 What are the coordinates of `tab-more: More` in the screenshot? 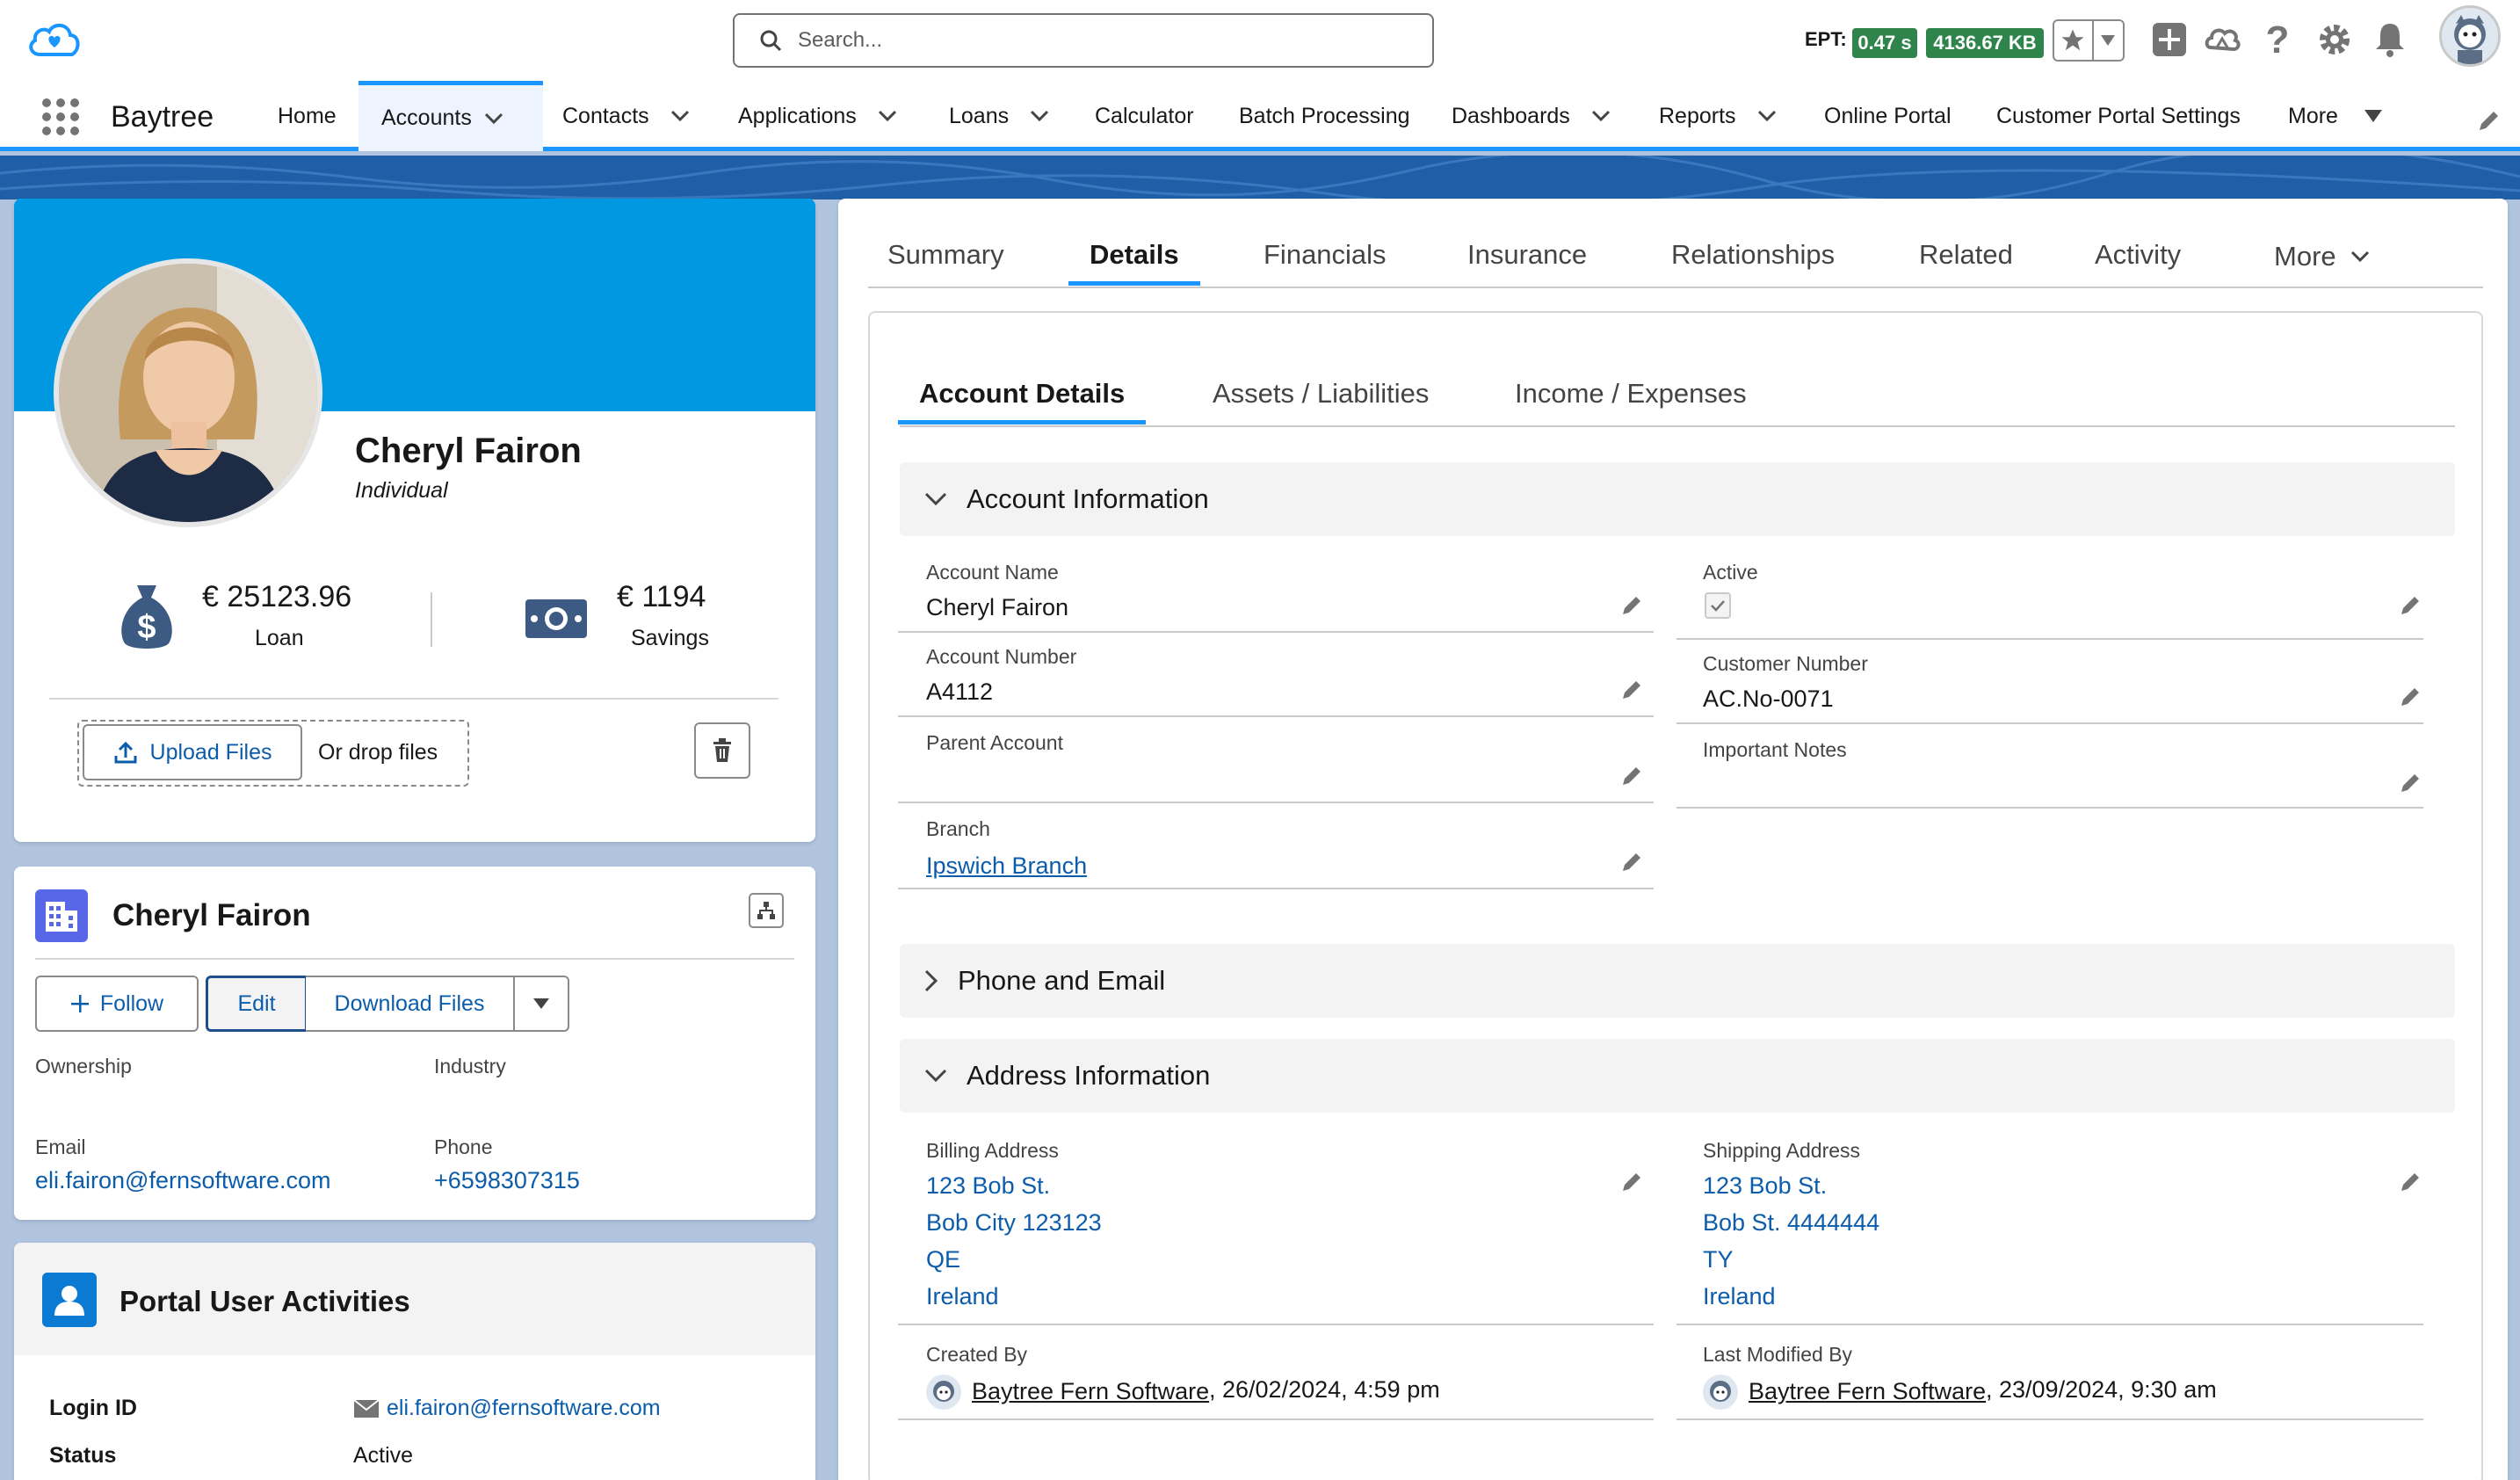 It's located at (2322, 256).